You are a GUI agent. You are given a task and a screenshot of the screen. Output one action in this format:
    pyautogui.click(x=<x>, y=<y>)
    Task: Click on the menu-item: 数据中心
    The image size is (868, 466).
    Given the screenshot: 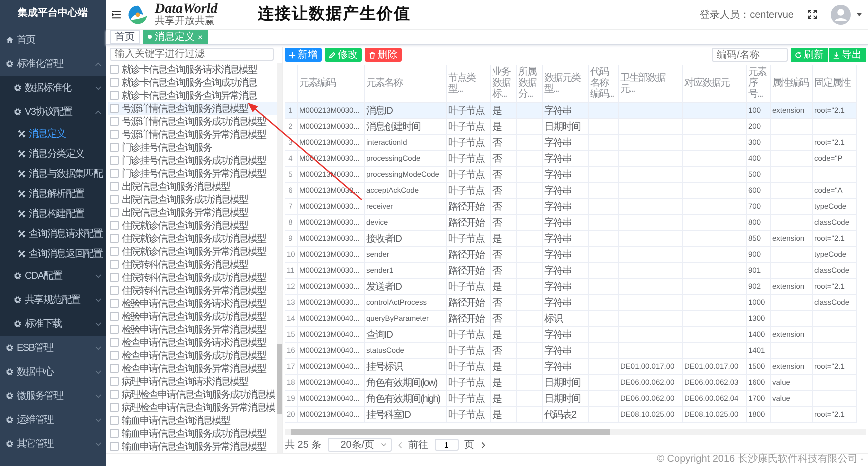 What is the action you would take?
    pyautogui.click(x=53, y=372)
    